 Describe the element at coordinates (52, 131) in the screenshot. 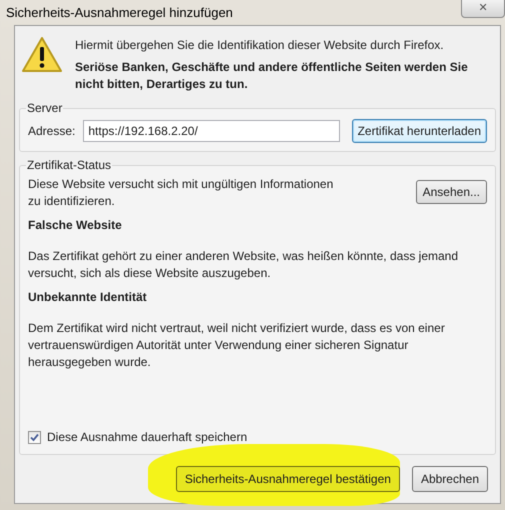

I see `address-label: Adresse:` at that location.